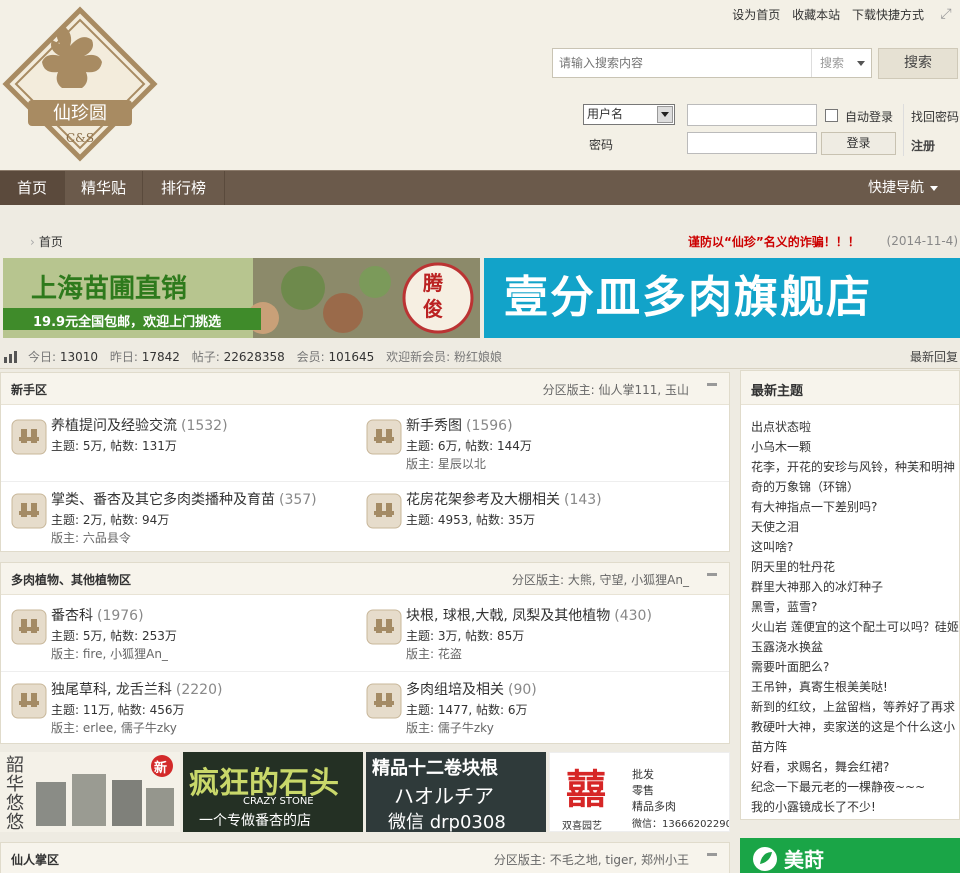 This screenshot has height=873, width=960. Describe the element at coordinates (273, 792) in the screenshot. I see `ad-crazy-stone: 疯狂的石头 CRAZY STONE 一个专做番杏的店` at that location.